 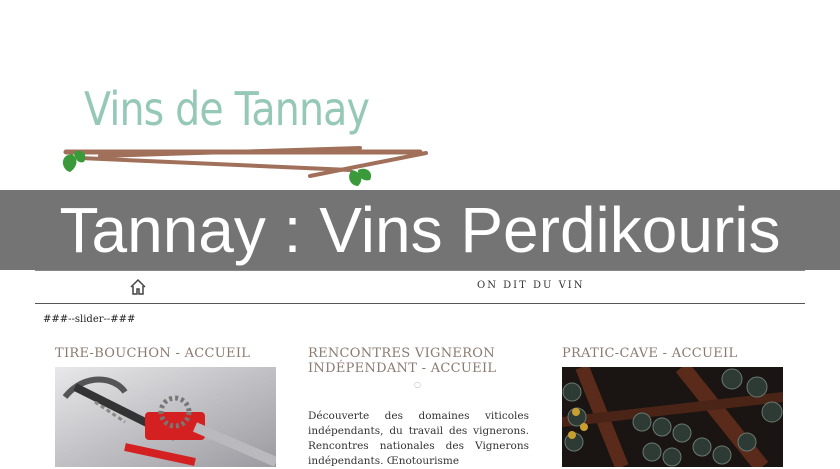 I want to click on article-card-tire-bouchon: TIRE-BOUCHON - ACCUEIL, so click(x=166, y=406).